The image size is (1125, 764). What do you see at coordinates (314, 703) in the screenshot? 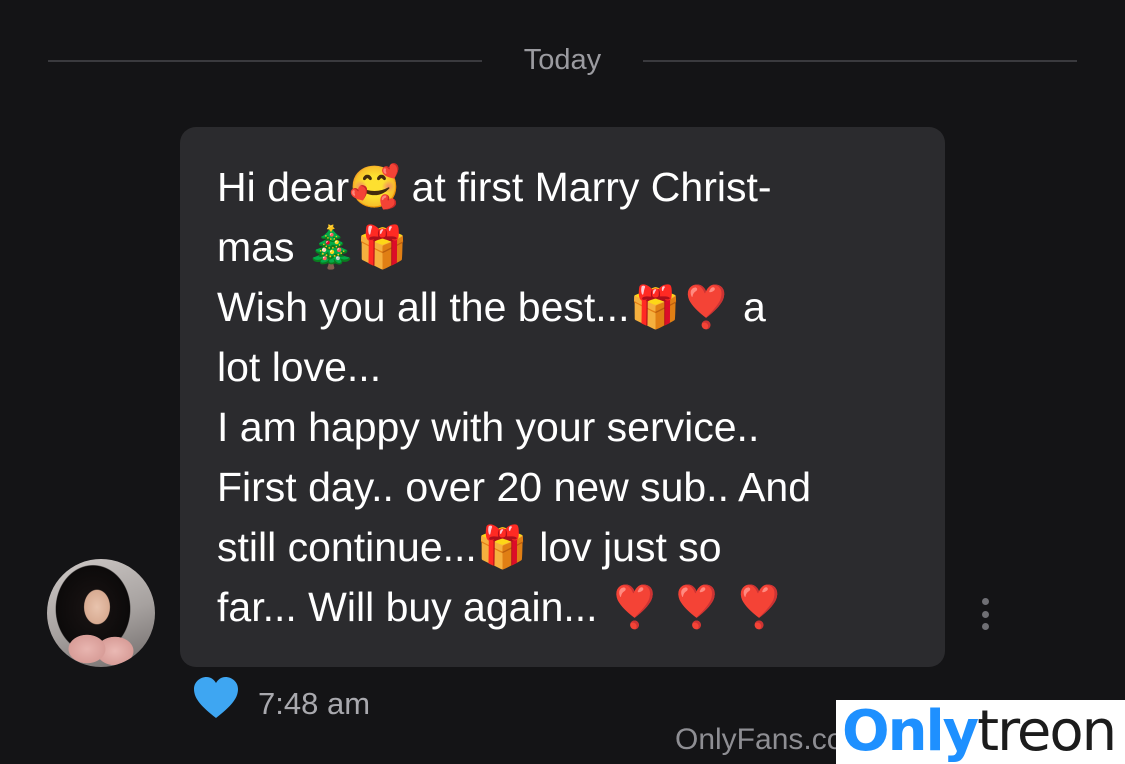
I see `message-timestamp: 7:48 am` at bounding box center [314, 703].